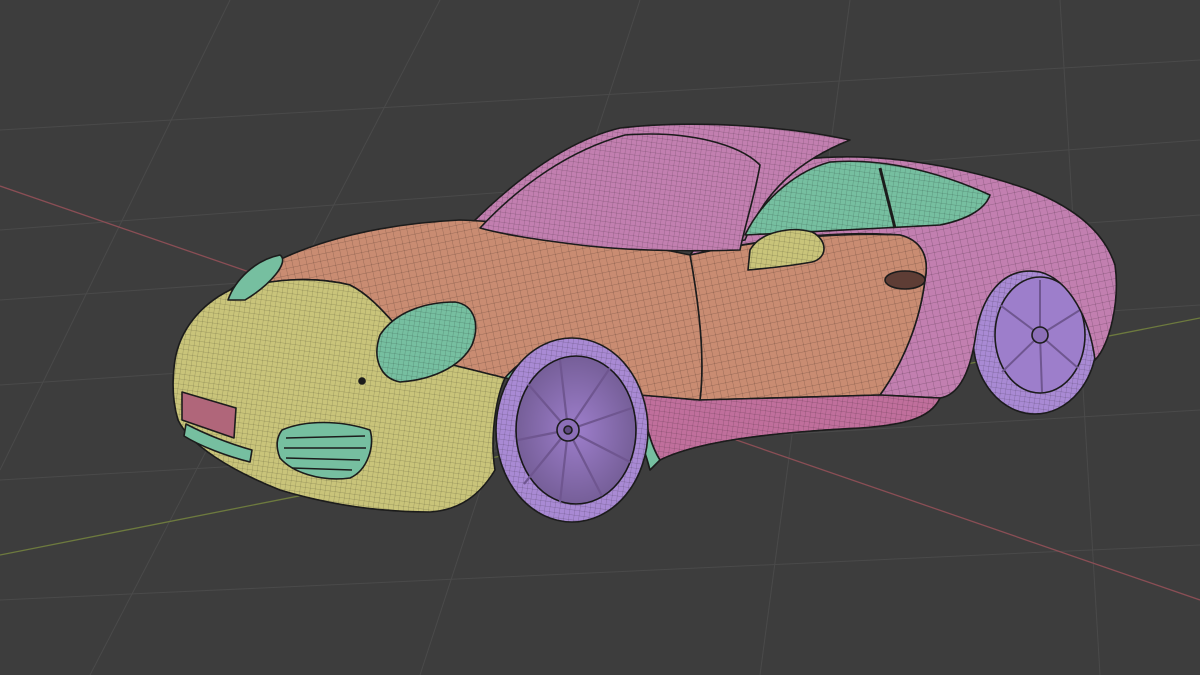 Image resolution: width=1200 pixels, height=675 pixels. What do you see at coordinates (362, 381) in the screenshot?
I see `sensor-dot` at bounding box center [362, 381].